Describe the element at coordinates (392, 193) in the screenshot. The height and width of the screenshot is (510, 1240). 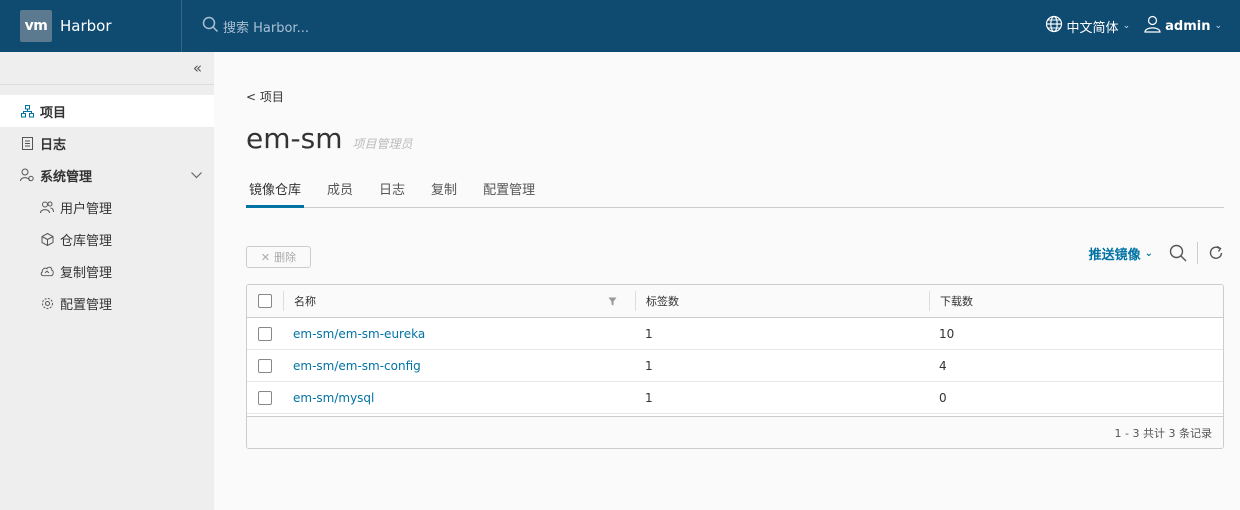
I see `tab-logs: 日志` at that location.